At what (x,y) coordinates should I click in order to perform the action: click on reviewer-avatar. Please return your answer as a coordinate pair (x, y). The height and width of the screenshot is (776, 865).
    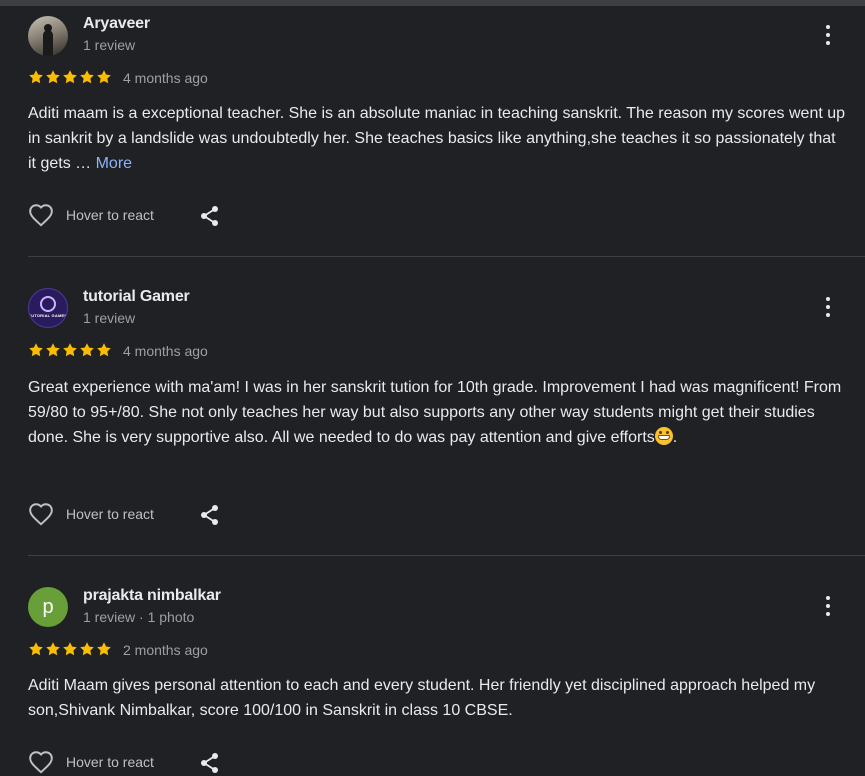
    Looking at the image, I should click on (48, 36).